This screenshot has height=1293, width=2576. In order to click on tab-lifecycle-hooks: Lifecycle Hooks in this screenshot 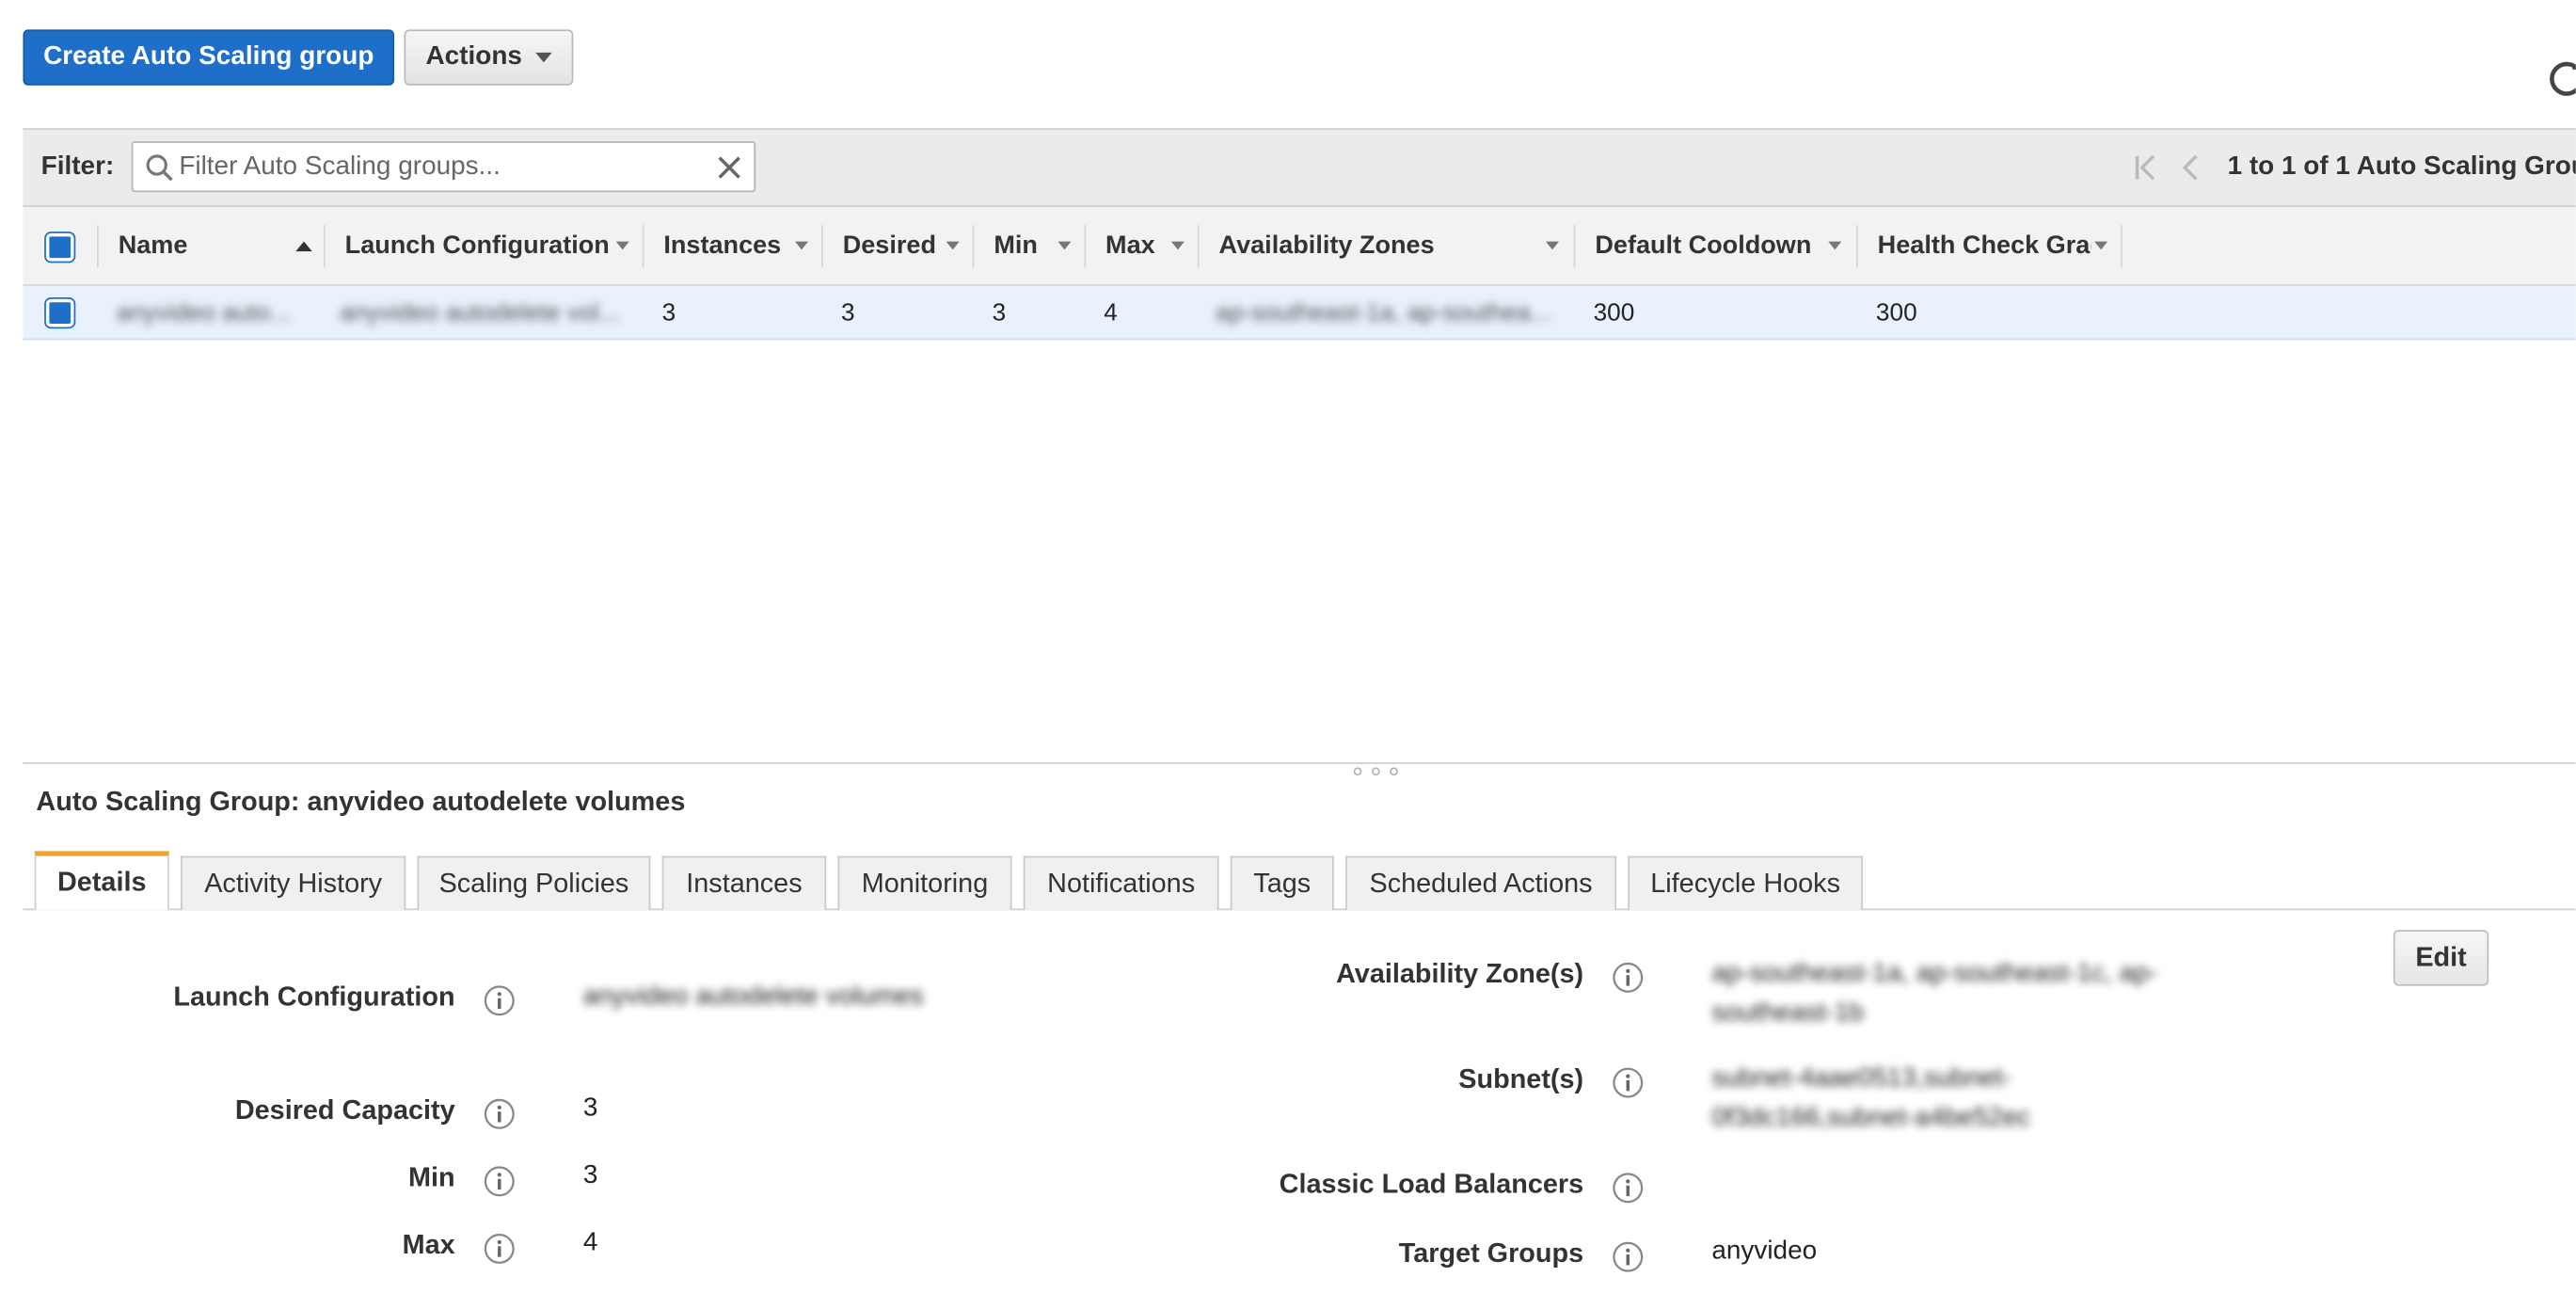, I will do `click(1746, 883)`.